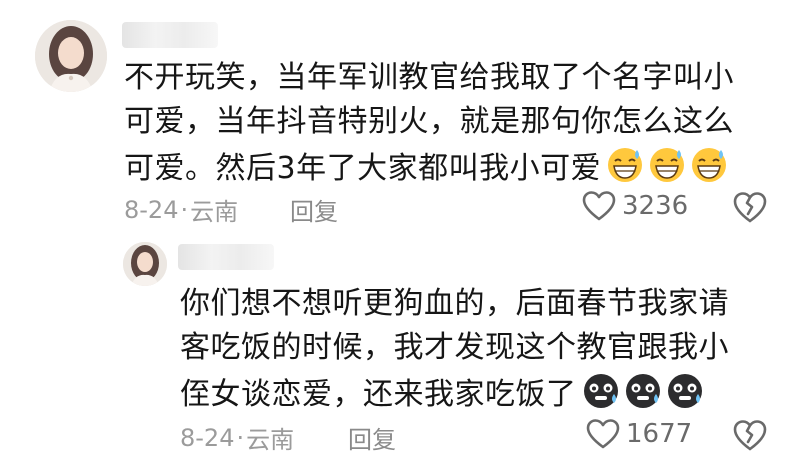  I want to click on comment-line: 可爱。然后3年了大家都叫我小可爱, so click(444, 167).